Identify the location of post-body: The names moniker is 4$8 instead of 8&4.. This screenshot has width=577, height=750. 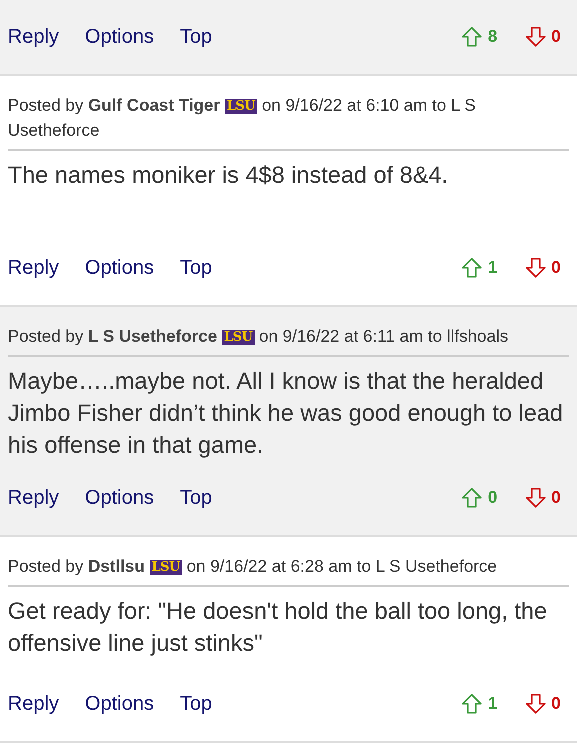
(229, 175).